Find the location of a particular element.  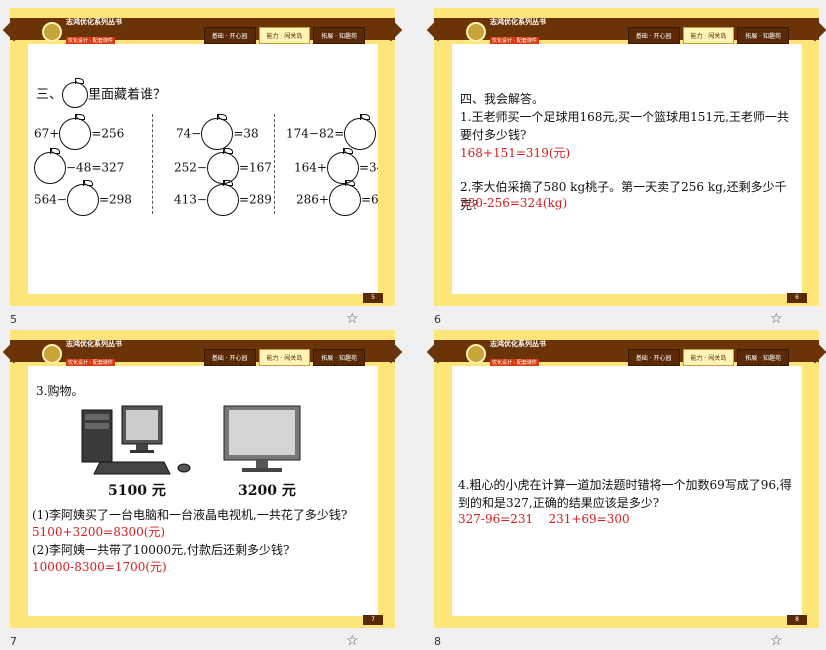

equation-left: 74− is located at coordinates (189, 133).